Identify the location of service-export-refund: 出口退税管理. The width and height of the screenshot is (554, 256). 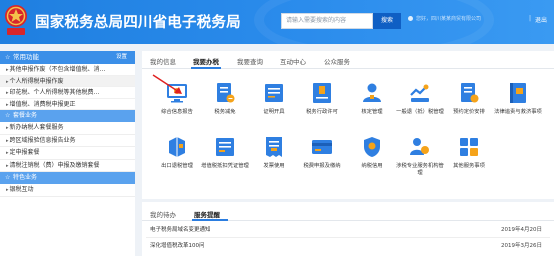
(177, 152).